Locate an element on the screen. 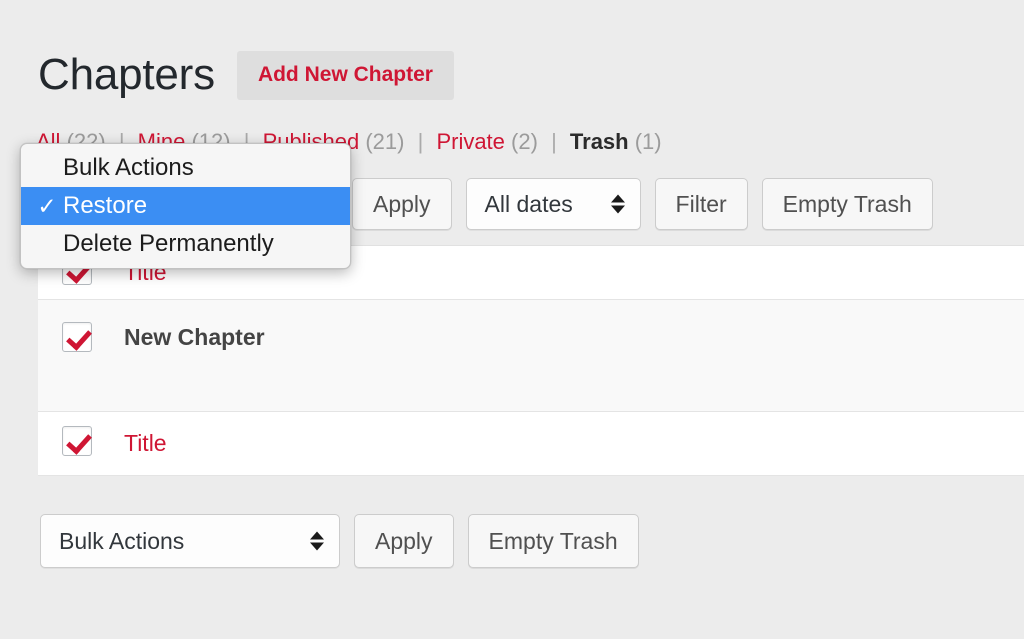  empty-trash-button-top: Empty Trash is located at coordinates (847, 204).